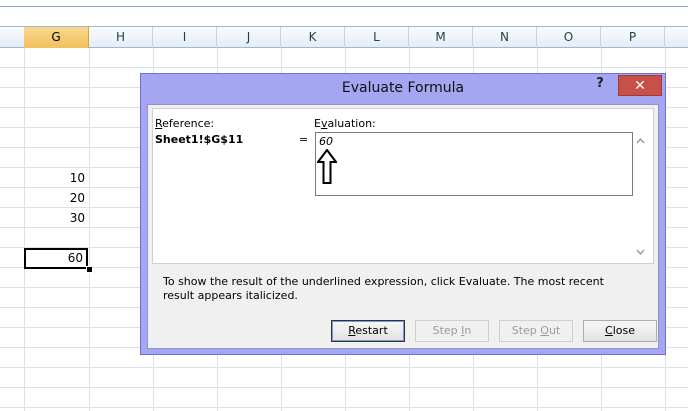  Describe the element at coordinates (56, 37) in the screenshot. I see `column-header-g: G` at that location.